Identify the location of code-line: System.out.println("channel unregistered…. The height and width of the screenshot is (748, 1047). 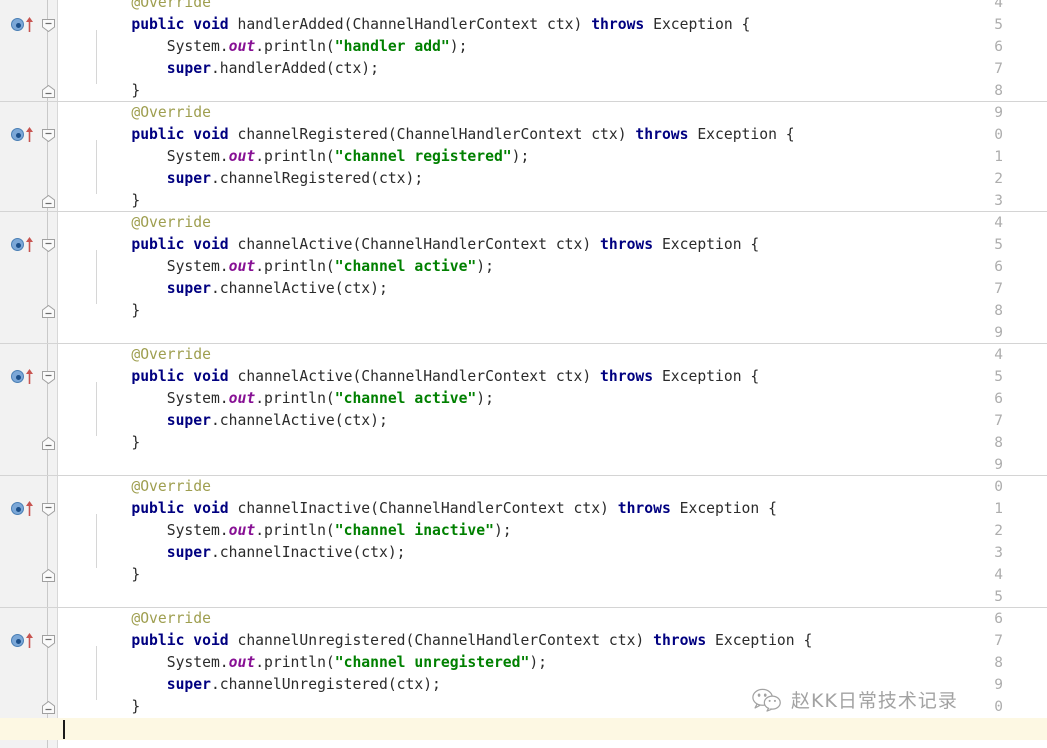
(552, 663).